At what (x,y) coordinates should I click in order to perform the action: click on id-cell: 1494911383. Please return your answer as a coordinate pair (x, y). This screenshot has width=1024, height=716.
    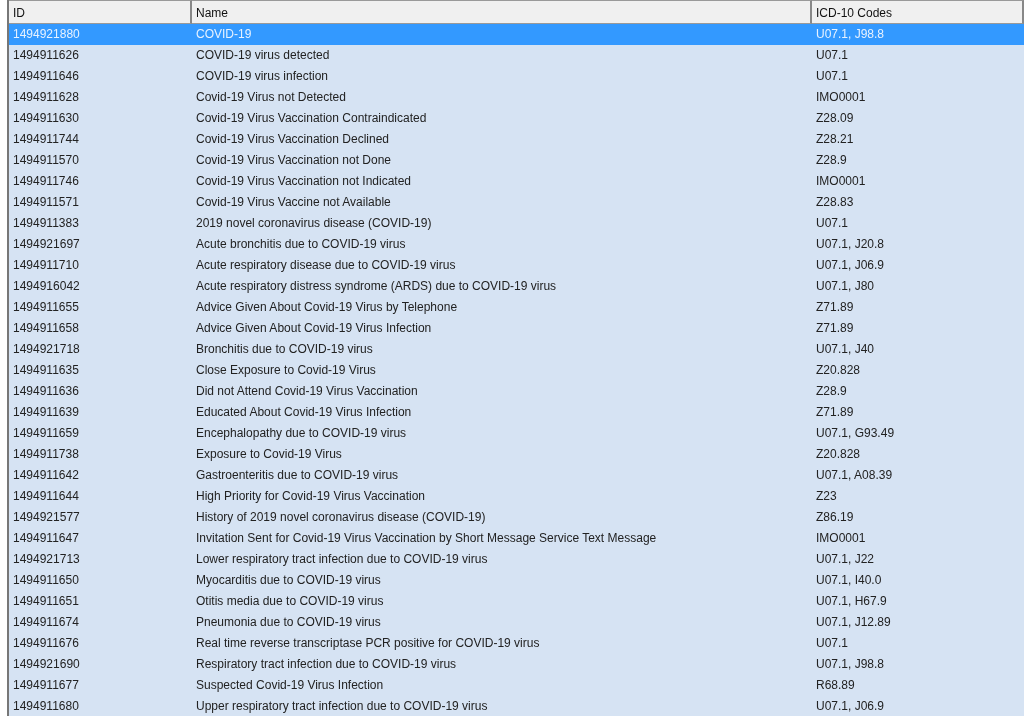
    Looking at the image, I should click on (100, 223).